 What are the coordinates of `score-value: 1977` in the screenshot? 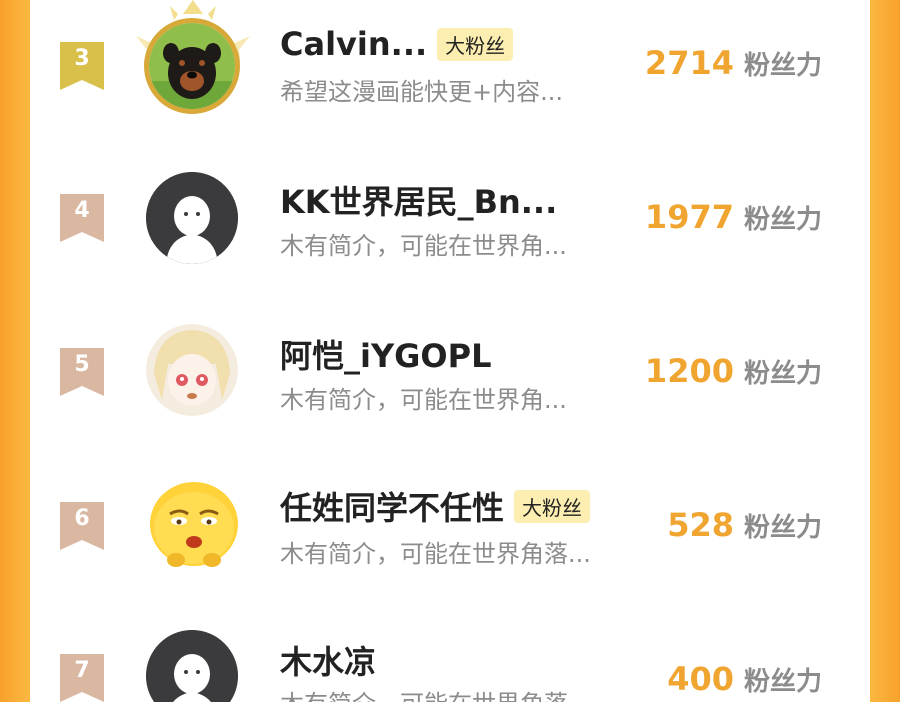 It's located at (689, 217).